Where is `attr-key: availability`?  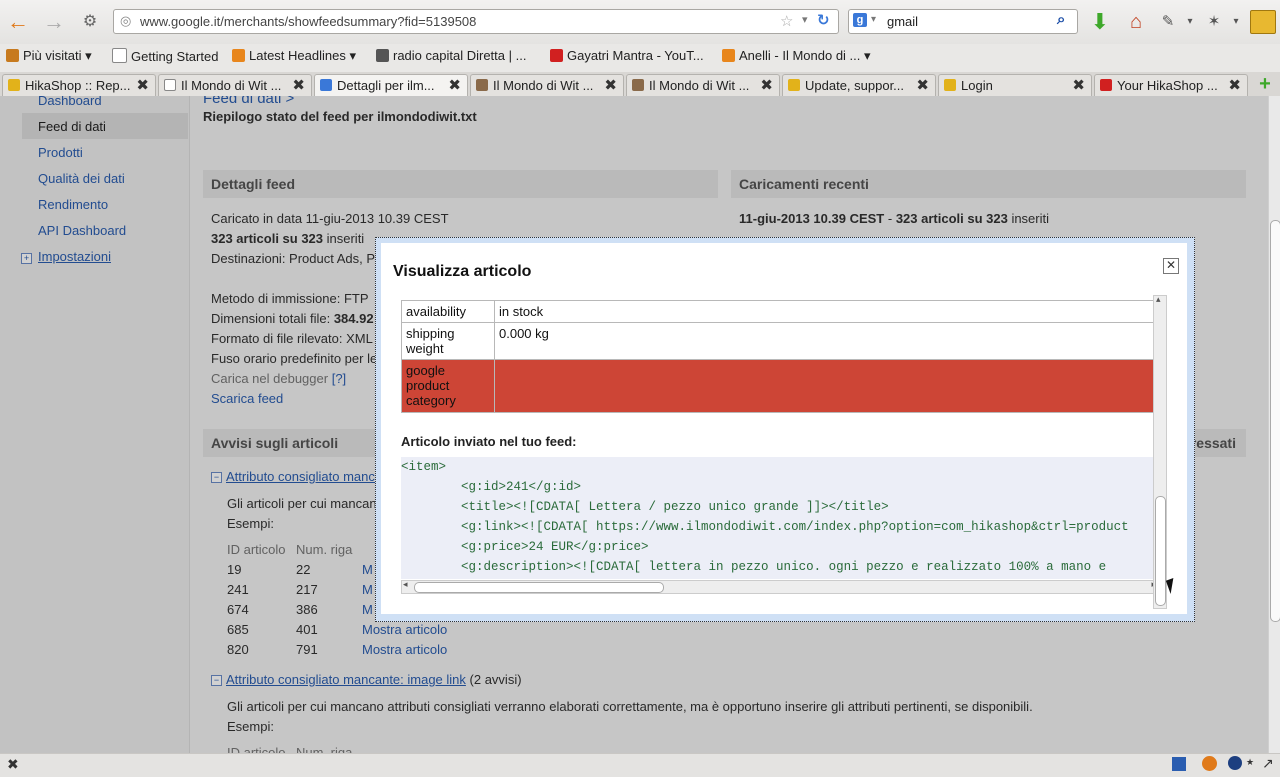 attr-key: availability is located at coordinates (448, 311).